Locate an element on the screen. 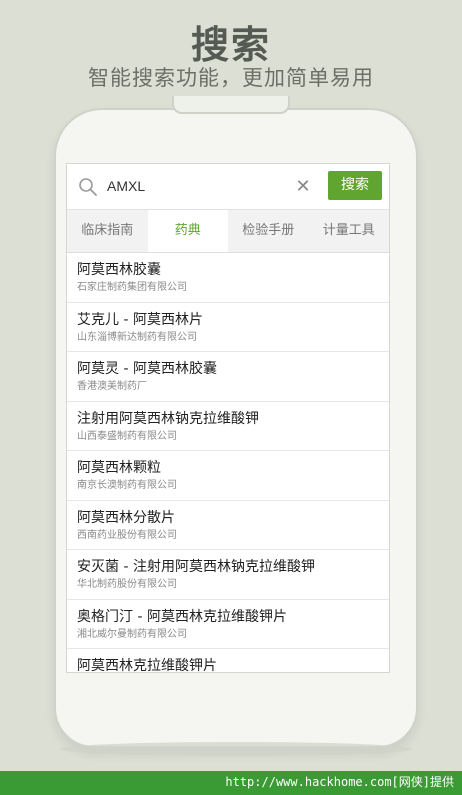  list-item: 奥格门汀 - 阿莫西林克拉维酸钾片 湘北威尔曼制药有限公司 is located at coordinates (228, 624).